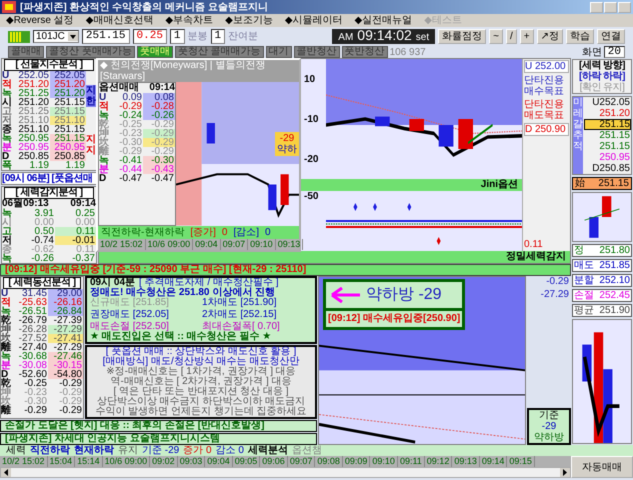  I want to click on highlight-cell-text: -27.39, so click(67, 320).